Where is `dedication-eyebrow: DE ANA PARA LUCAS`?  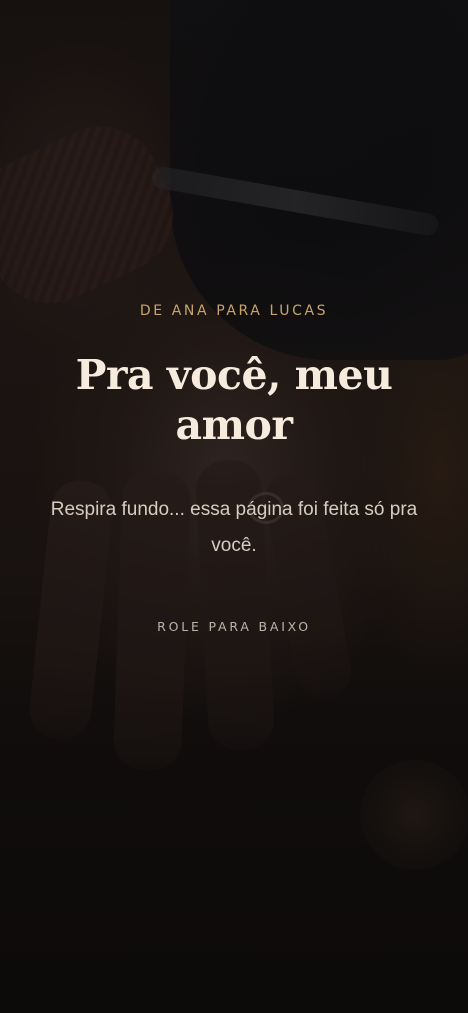
dedication-eyebrow: DE ANA PARA LUCAS is located at coordinates (234, 311).